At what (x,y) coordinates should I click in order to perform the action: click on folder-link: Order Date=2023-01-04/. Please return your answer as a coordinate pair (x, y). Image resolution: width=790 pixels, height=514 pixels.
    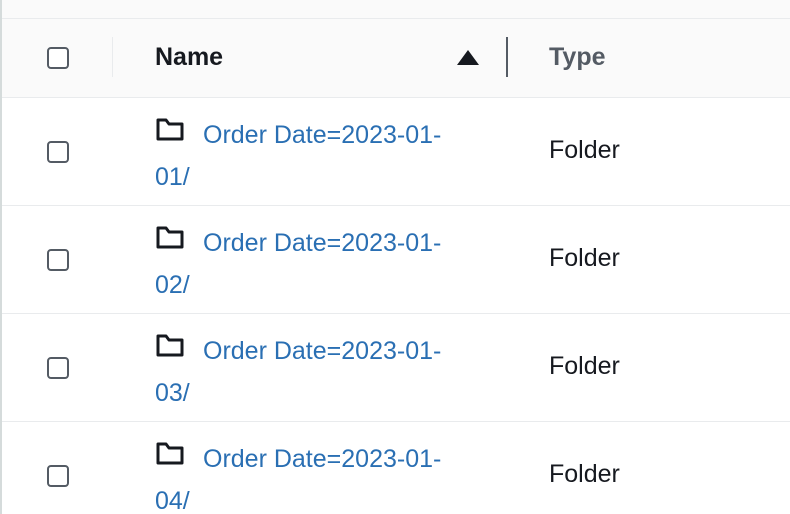
    Looking at the image, I should click on (310, 476).